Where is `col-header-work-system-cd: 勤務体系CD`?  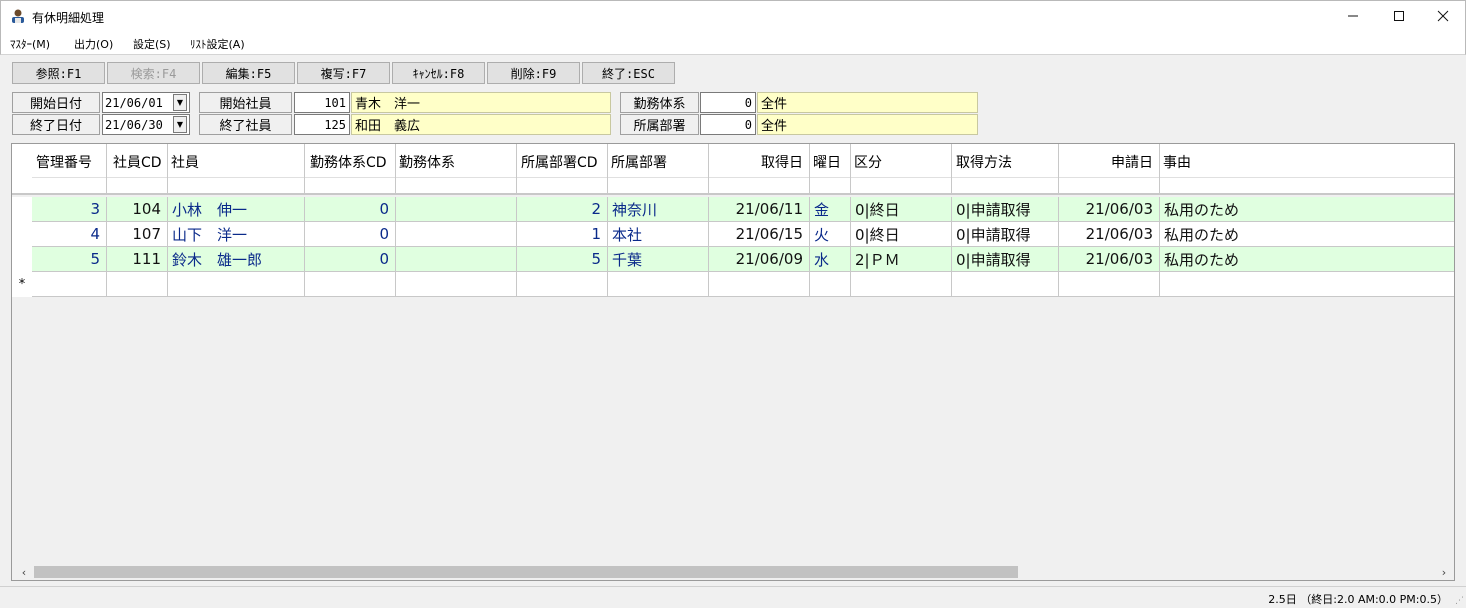 col-header-work-system-cd: 勤務体系CD is located at coordinates (350, 169).